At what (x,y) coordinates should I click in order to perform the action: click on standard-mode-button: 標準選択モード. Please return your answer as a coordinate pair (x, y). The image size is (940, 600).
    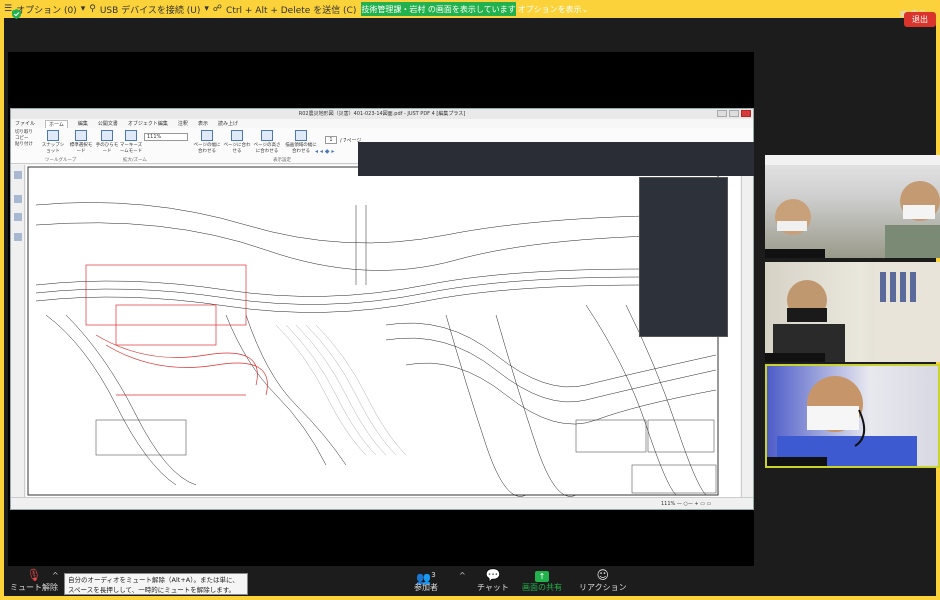
    Looking at the image, I should click on (81, 142).